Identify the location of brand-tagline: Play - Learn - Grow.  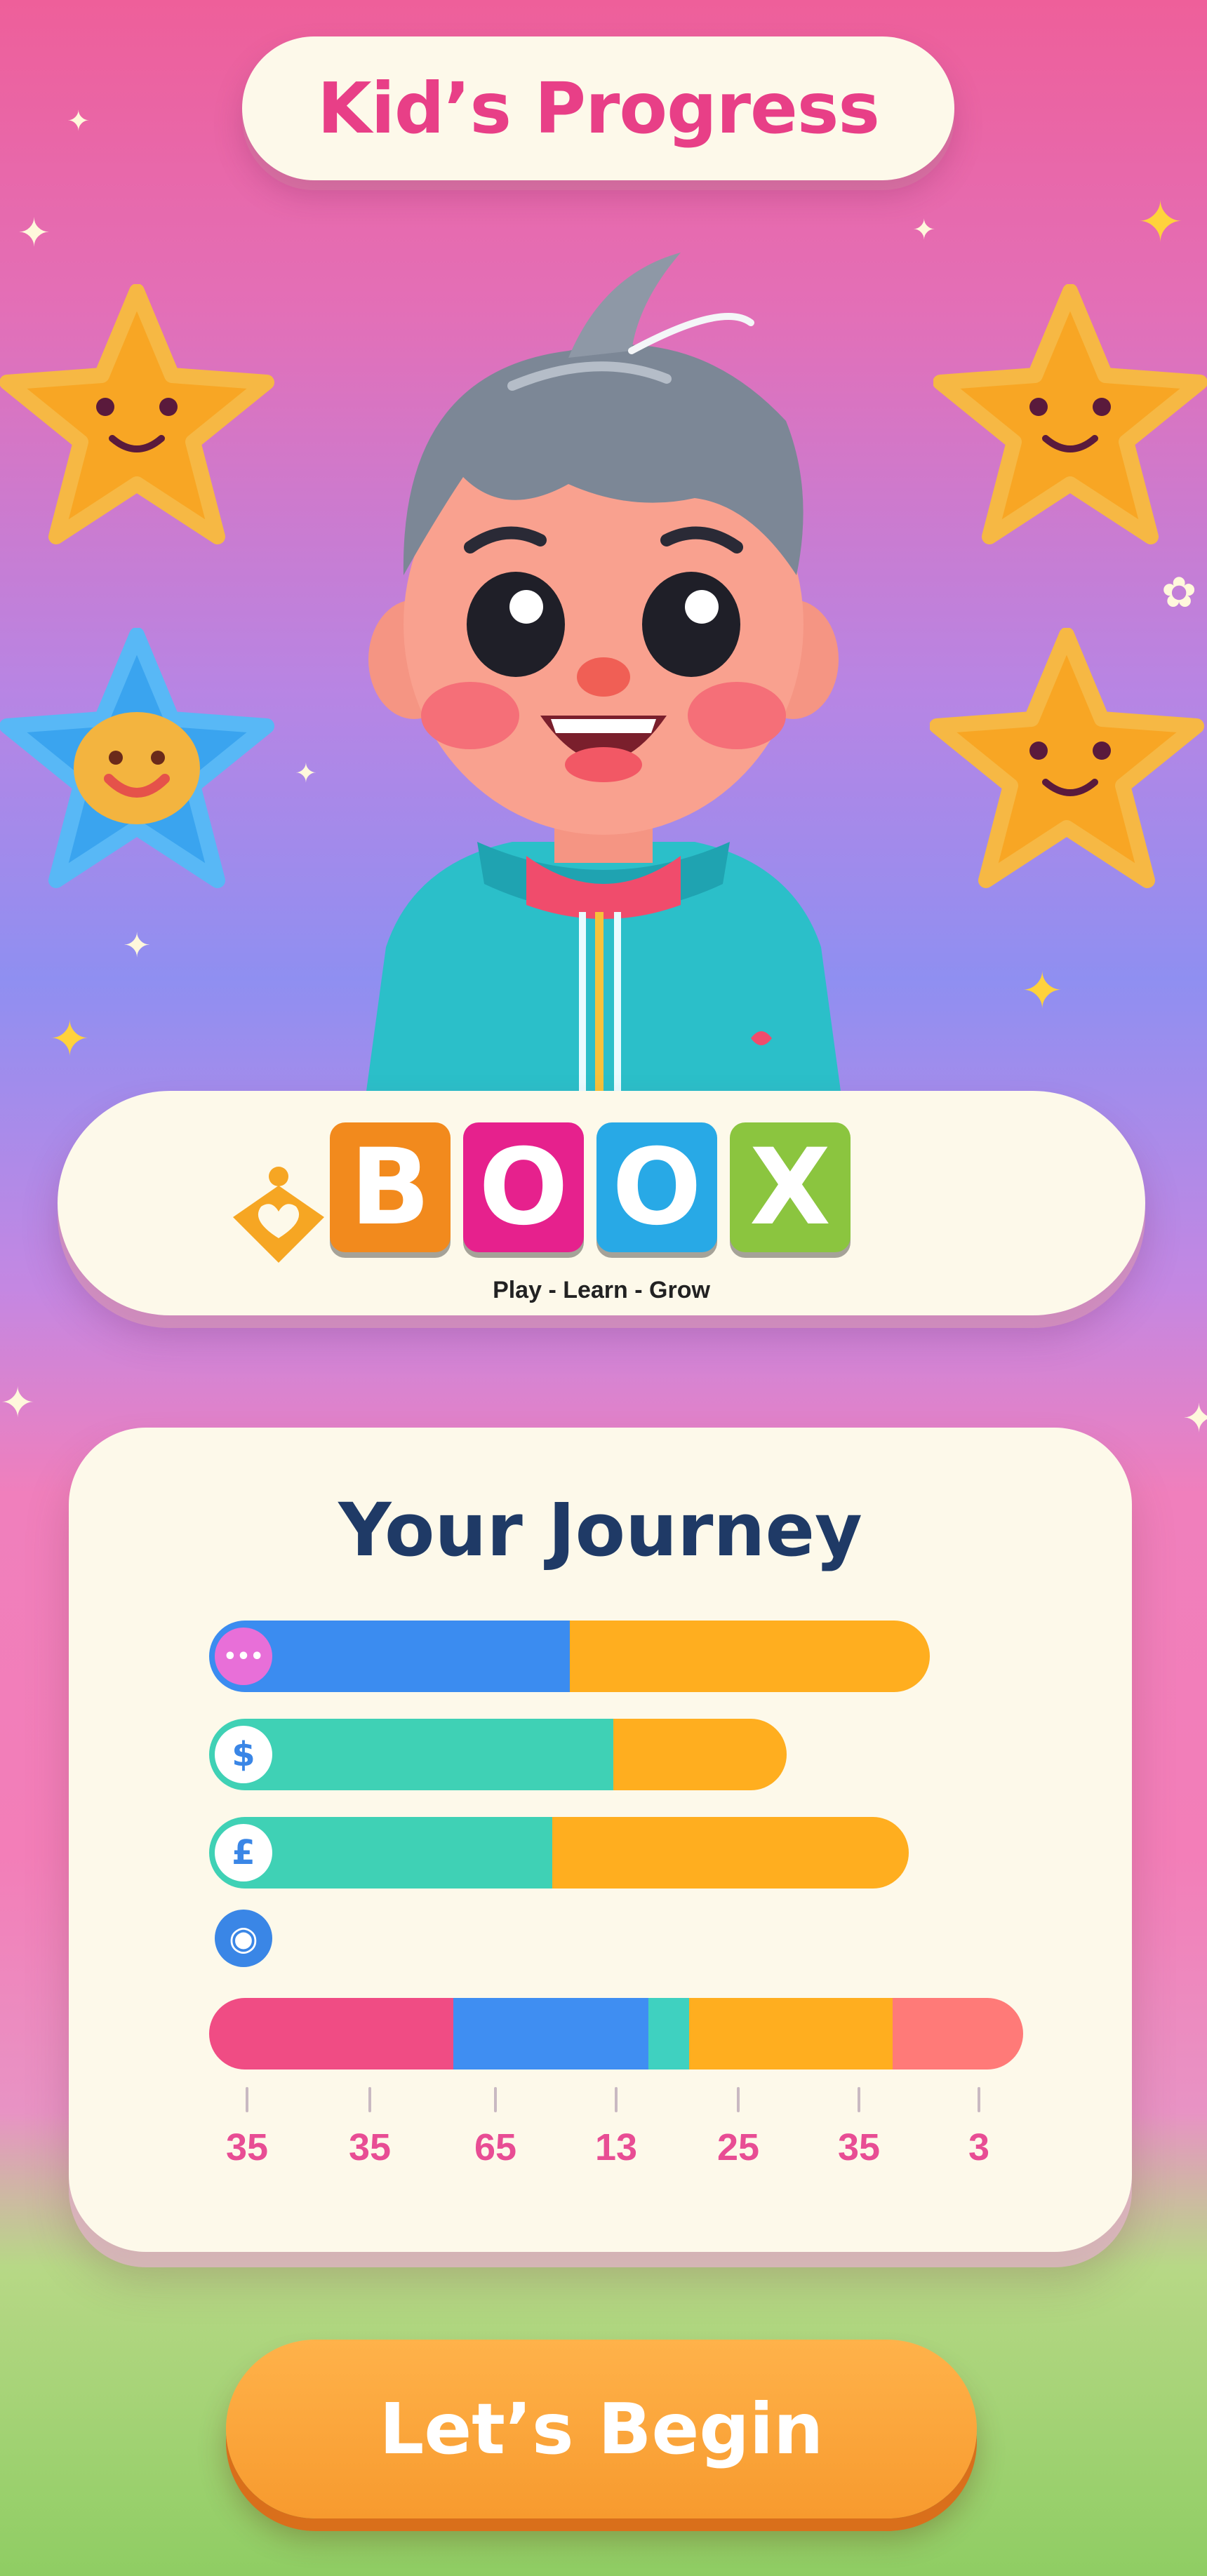
(601, 1290).